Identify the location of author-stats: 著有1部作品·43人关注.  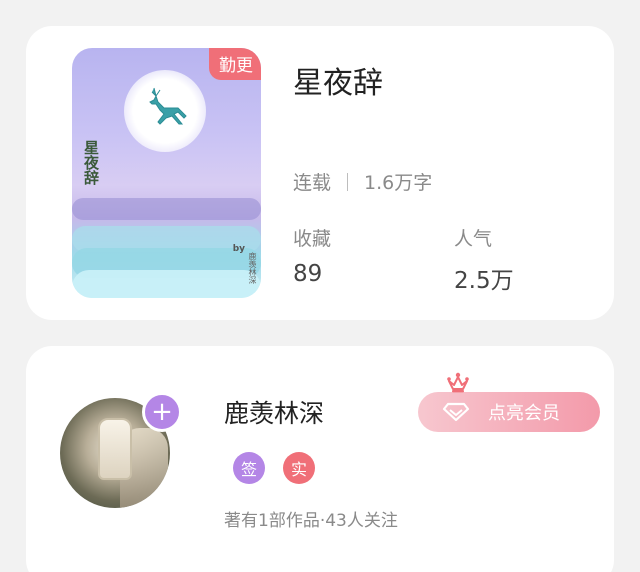
(311, 521).